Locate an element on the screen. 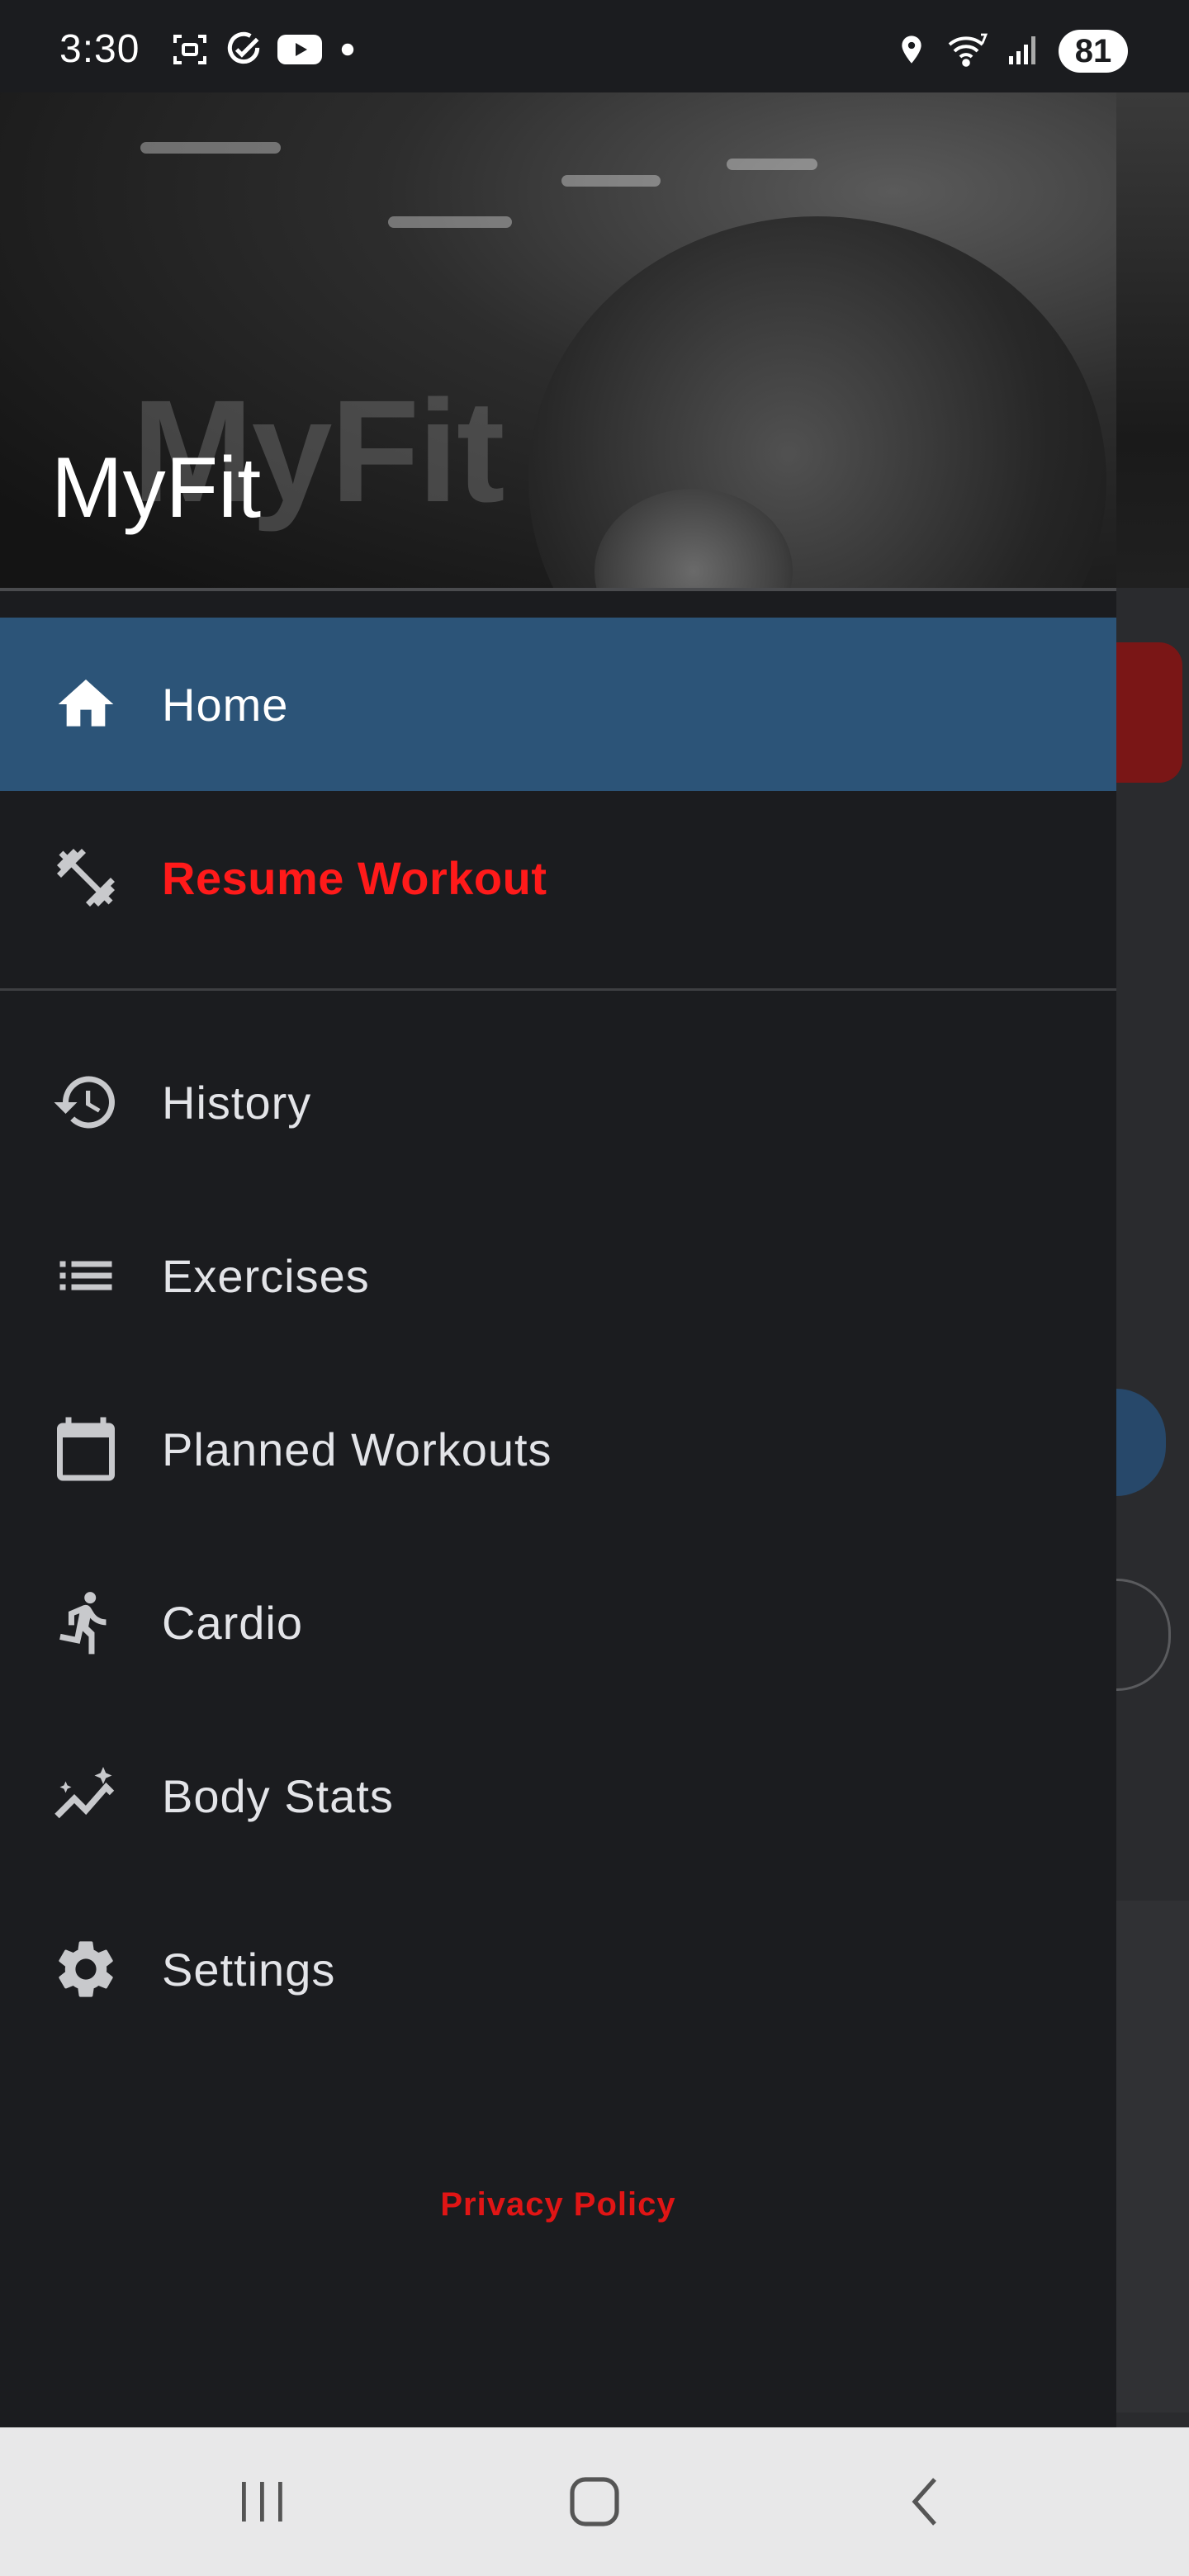 The height and width of the screenshot is (2576, 1189). nav-item-label: History is located at coordinates (237, 1102).